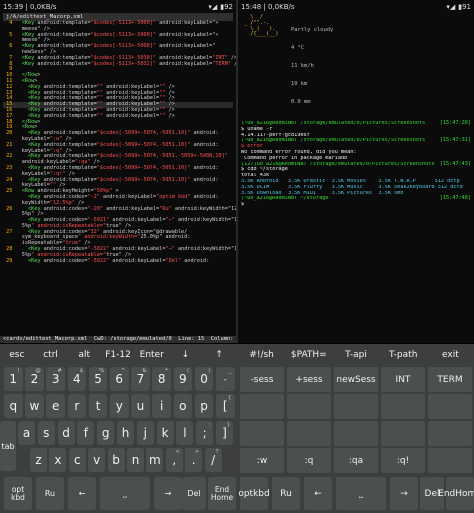 The image size is (474, 513). I want to click on left-arrow-key: ←, so click(82, 493).